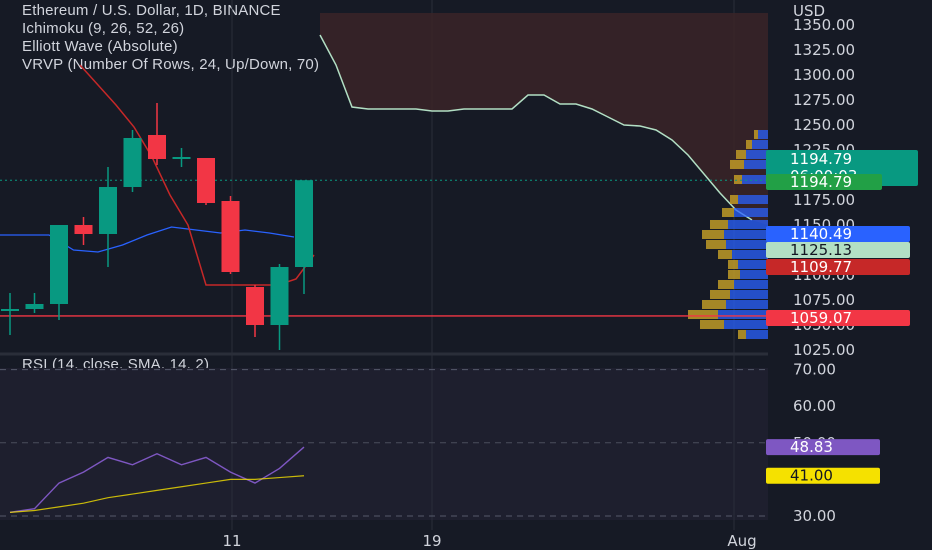 This screenshot has height=550, width=932. I want to click on tenkan-line, so click(147, 239).